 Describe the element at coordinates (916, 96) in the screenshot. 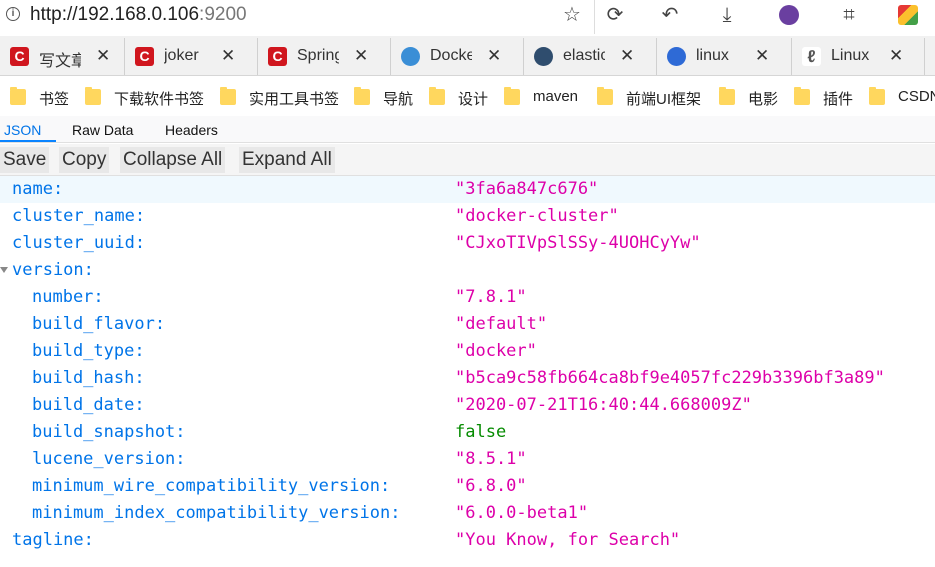

I see `bookmark-label: CSDN` at that location.